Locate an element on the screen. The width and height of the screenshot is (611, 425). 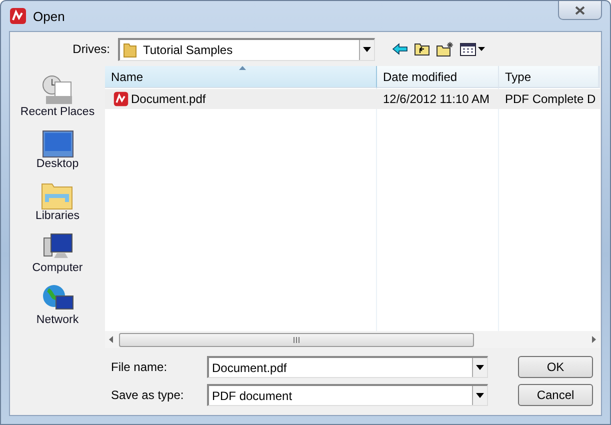
window-title: Open is located at coordinates (49, 16).